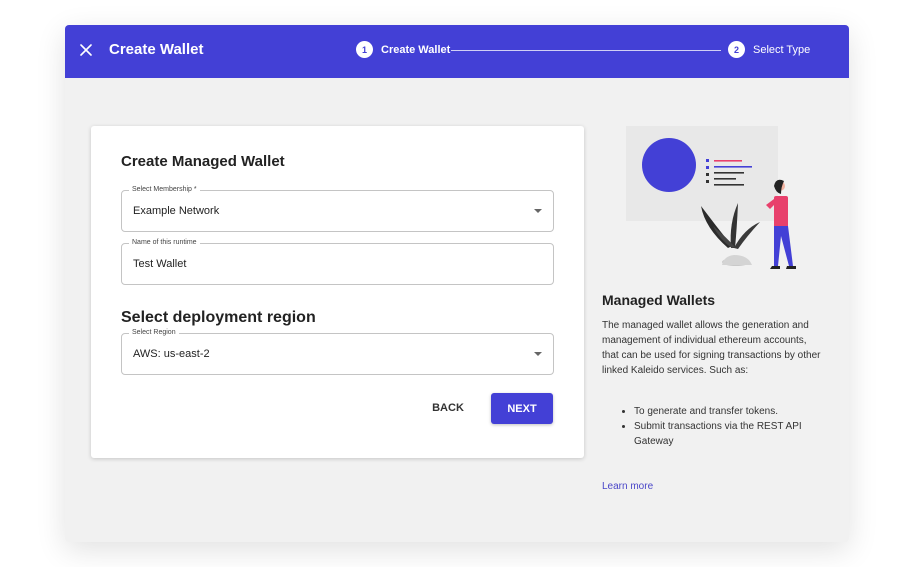 Image resolution: width=915 pixels, height=567 pixels. Describe the element at coordinates (448, 408) in the screenshot. I see `back-button: BACK` at that location.